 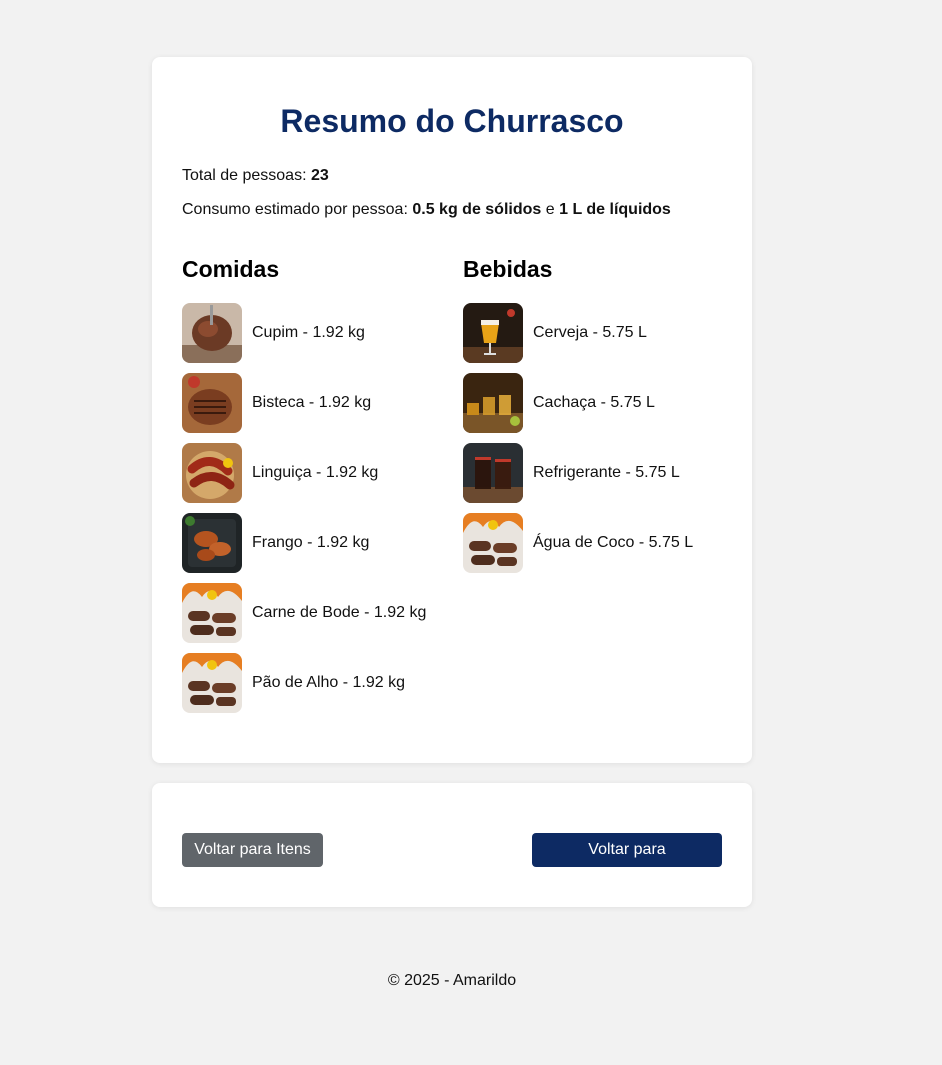 I want to click on food-item-label: Pão de Alho - 1.92 kg, so click(x=328, y=682).